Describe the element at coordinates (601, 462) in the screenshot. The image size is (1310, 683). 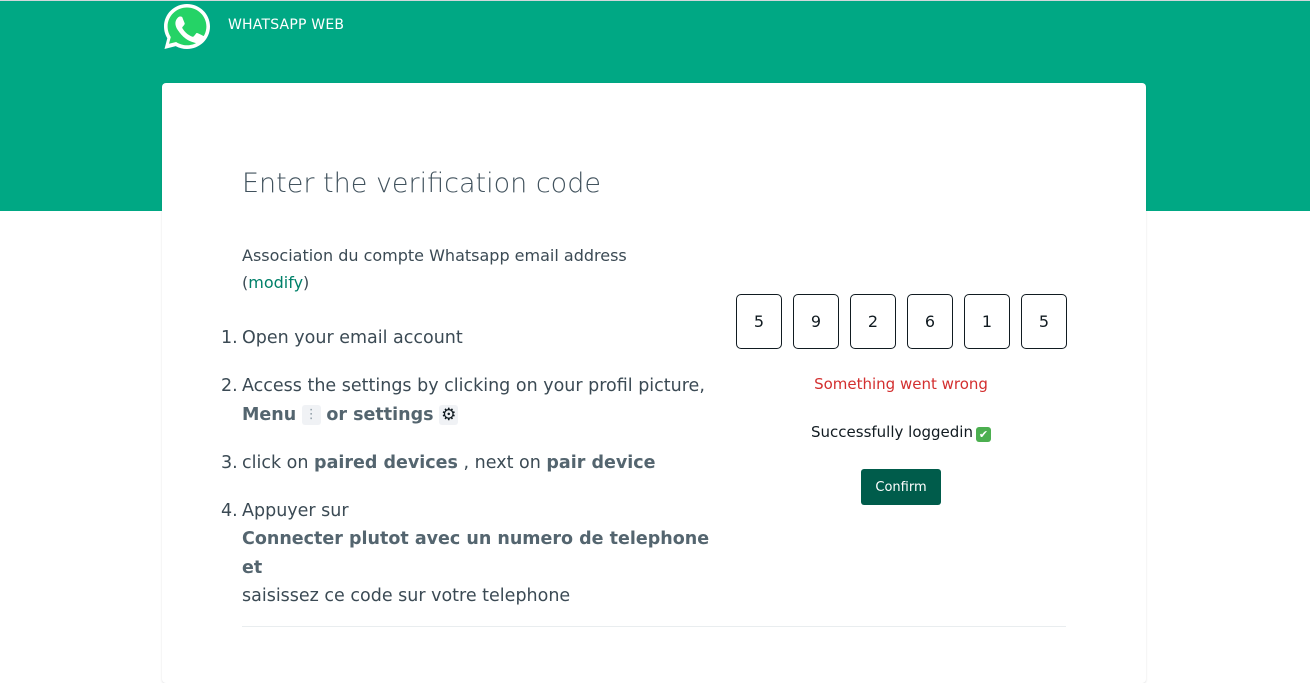
I see `pair-device-label: pair device` at that location.